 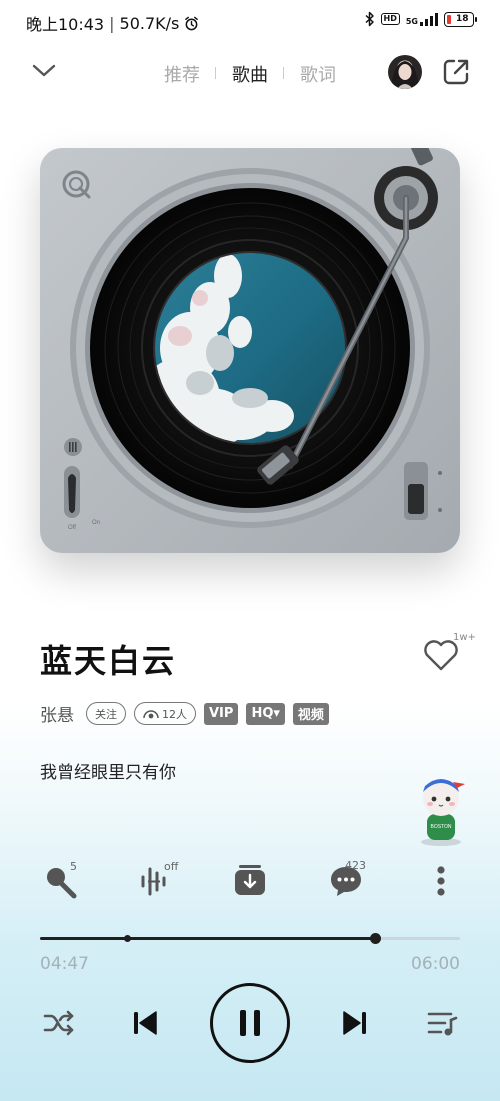 I want to click on hd-badge: HD, so click(x=390, y=19).